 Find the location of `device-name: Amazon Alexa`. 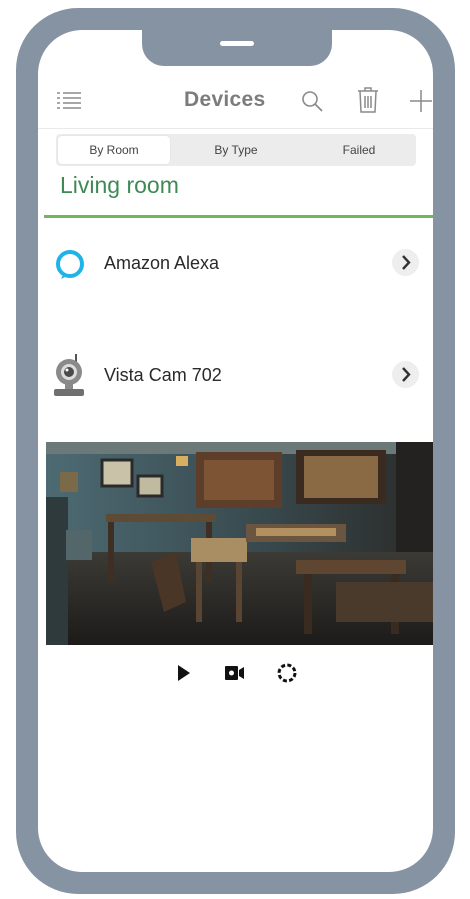

device-name: Amazon Alexa is located at coordinates (162, 263).